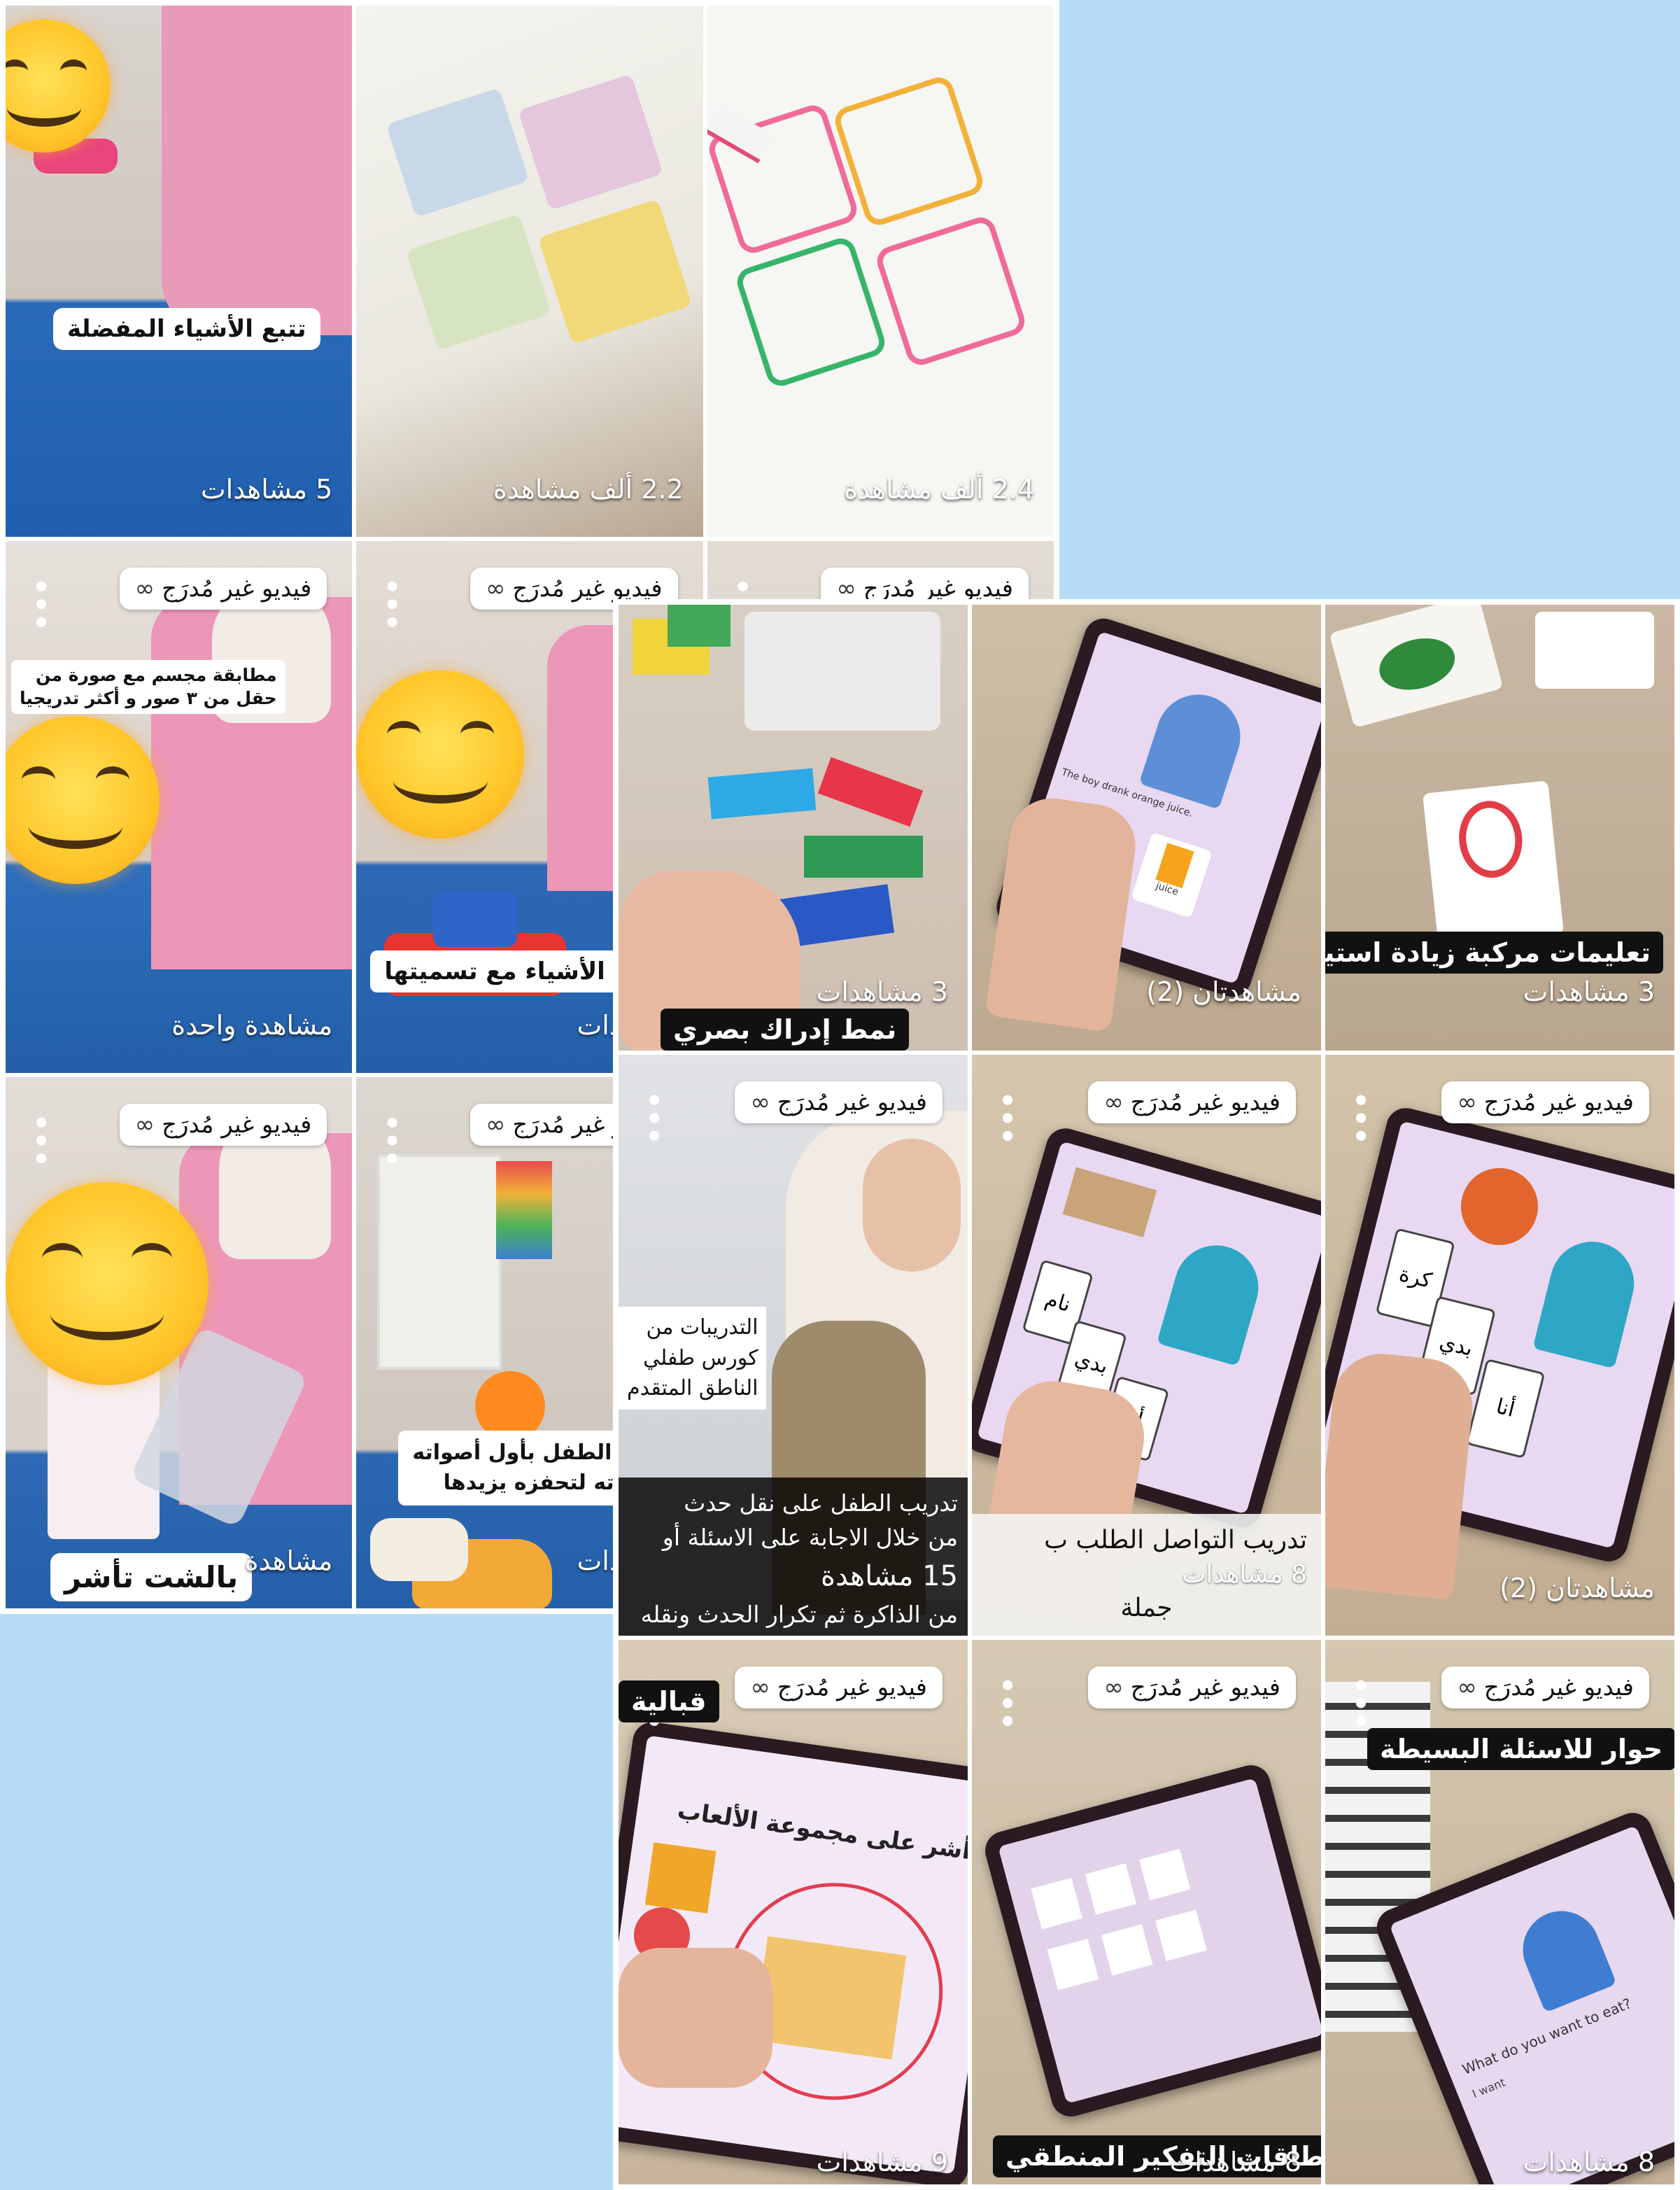 The width and height of the screenshot is (1680, 2190). What do you see at coordinates (521, 1467) in the screenshot?
I see `video-caption: د الطفل بأول أصواته باته لتحفزه يزيدها` at bounding box center [521, 1467].